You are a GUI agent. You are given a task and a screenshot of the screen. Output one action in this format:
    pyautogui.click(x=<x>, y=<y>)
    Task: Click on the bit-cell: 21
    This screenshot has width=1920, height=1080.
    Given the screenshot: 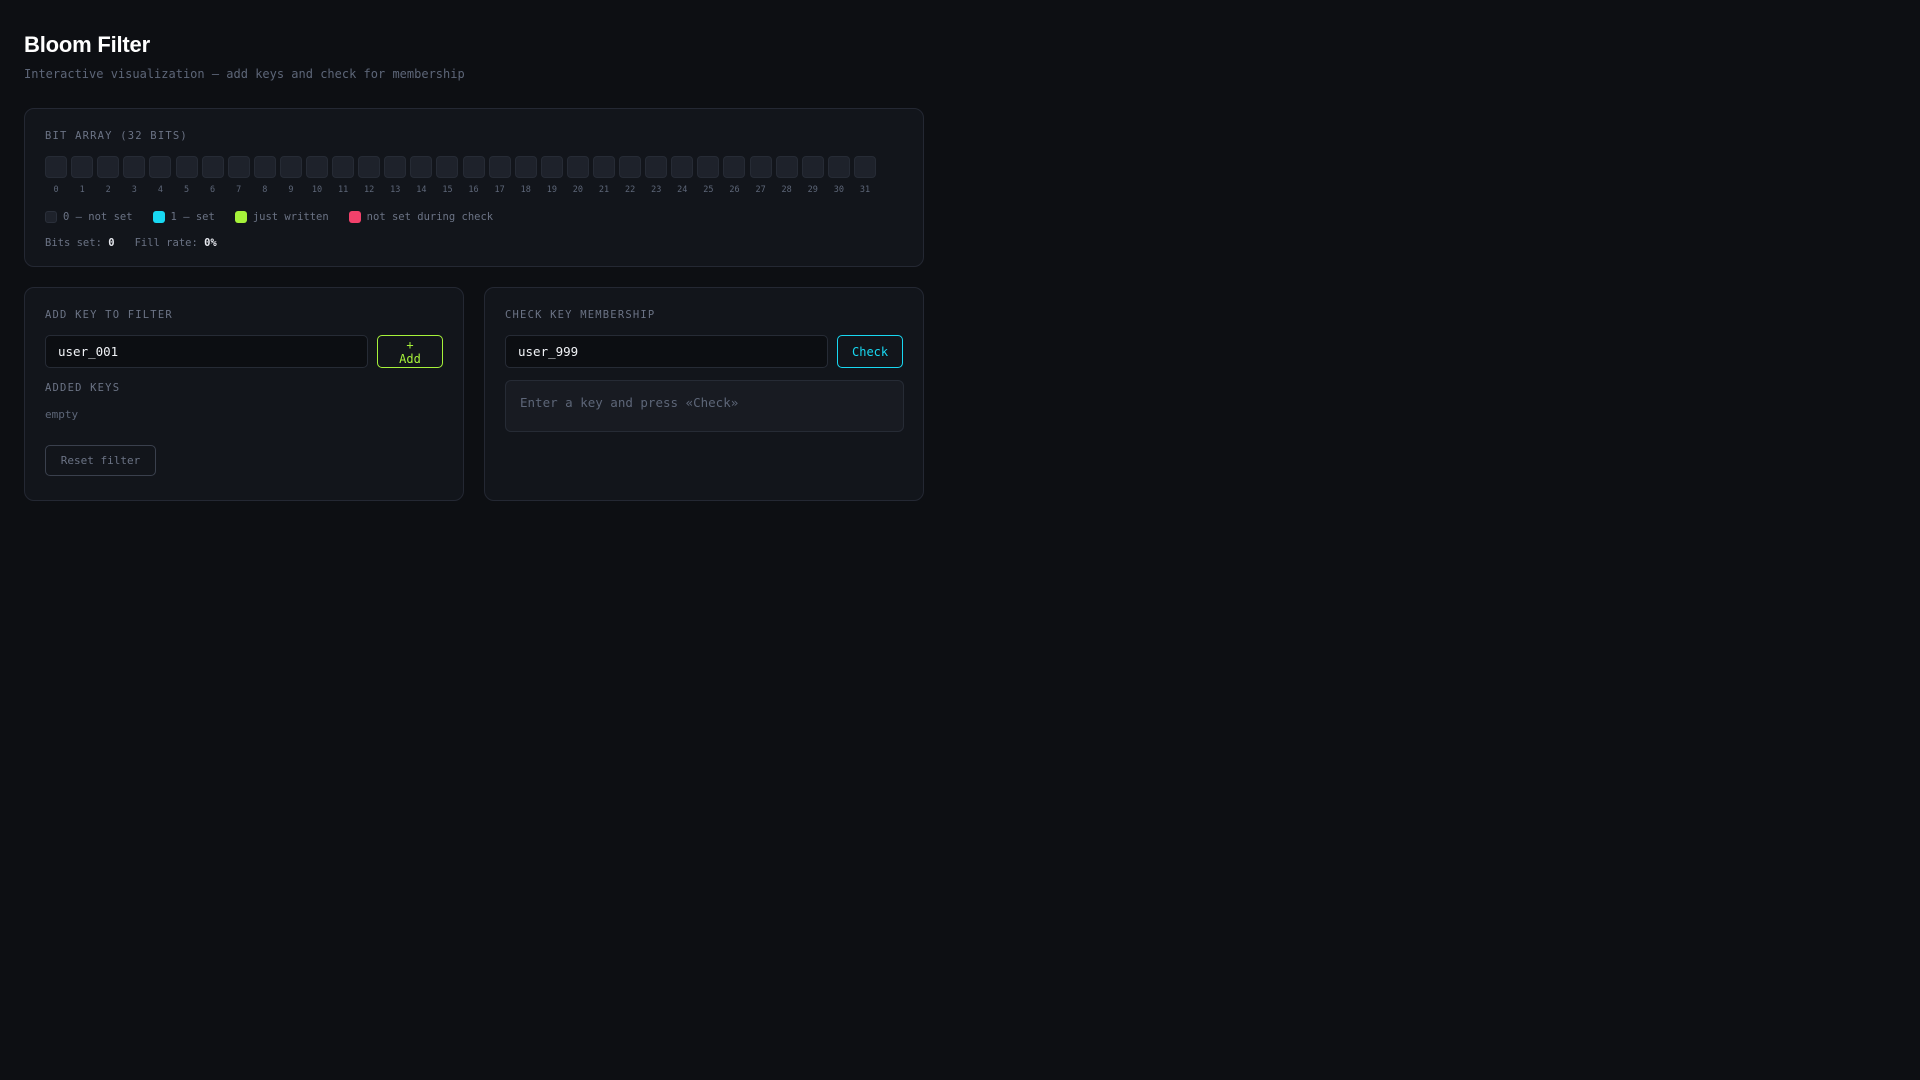 What is the action you would take?
    pyautogui.click(x=604, y=175)
    